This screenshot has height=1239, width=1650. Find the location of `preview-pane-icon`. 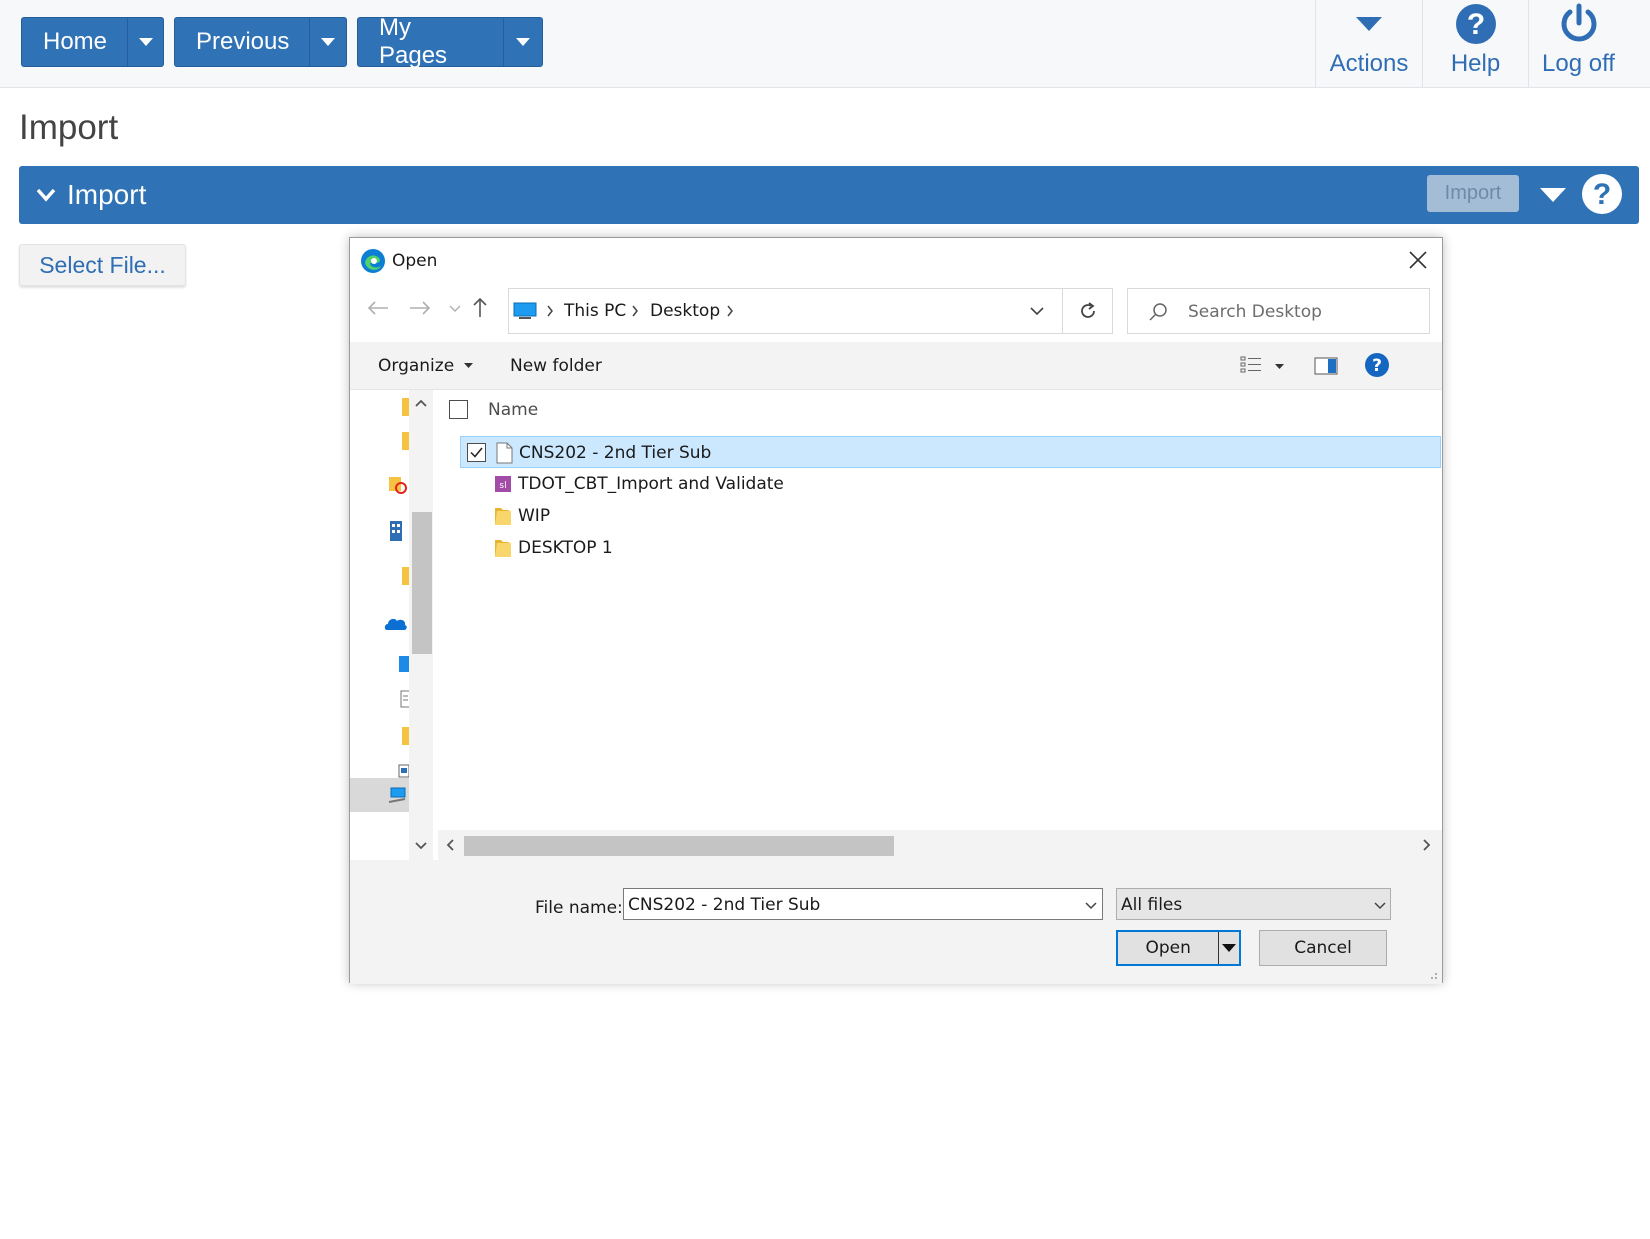

preview-pane-icon is located at coordinates (1326, 366).